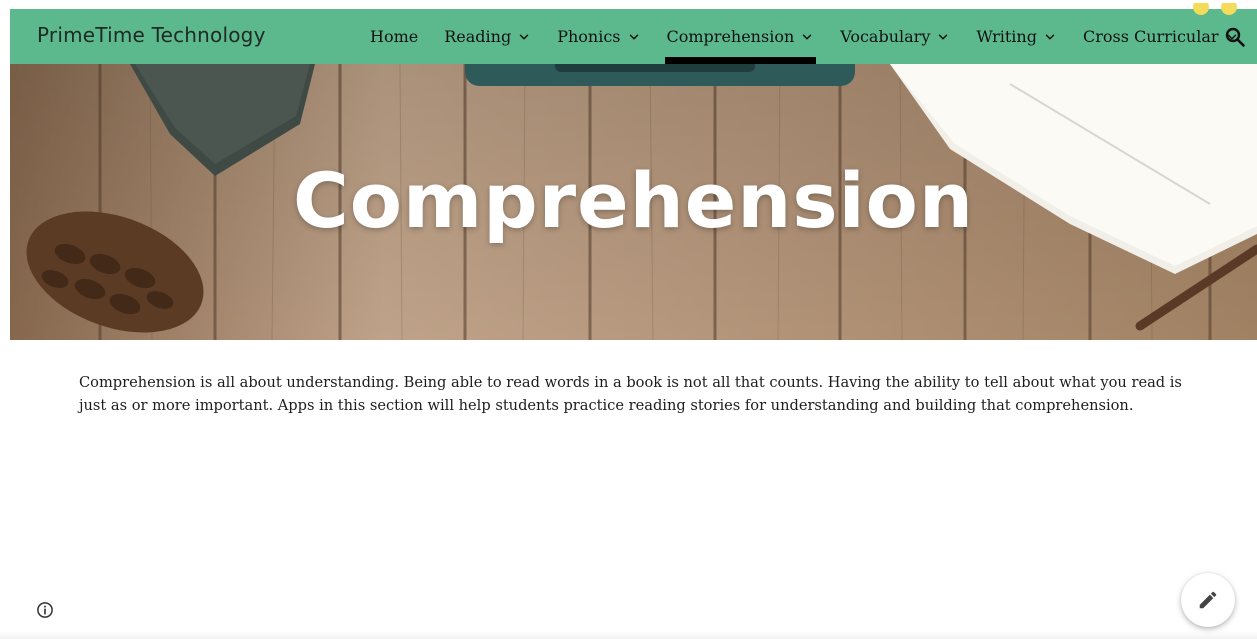  Describe the element at coordinates (589, 36) in the screenshot. I see `nav-item-label: Phonics` at that location.